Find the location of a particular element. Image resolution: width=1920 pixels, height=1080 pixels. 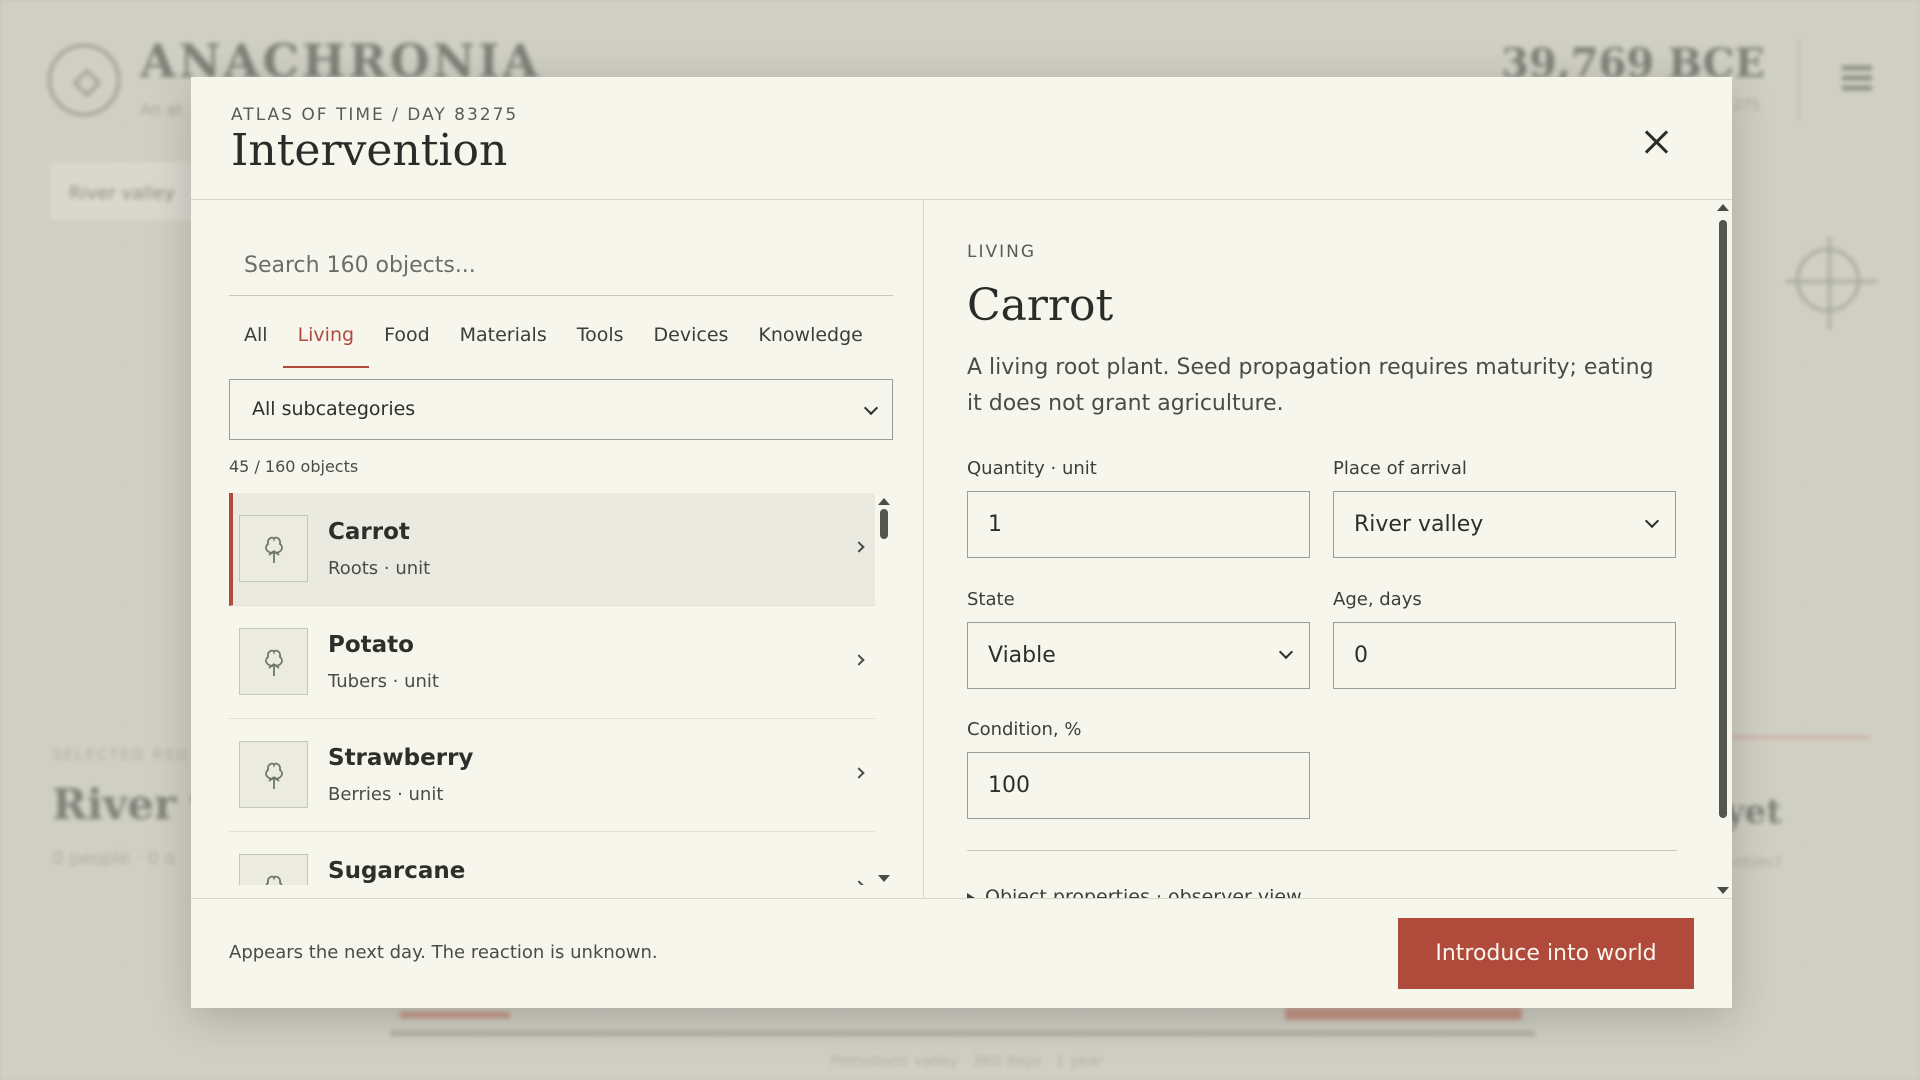

item-subtitle: Berries · unit is located at coordinates (386, 794).